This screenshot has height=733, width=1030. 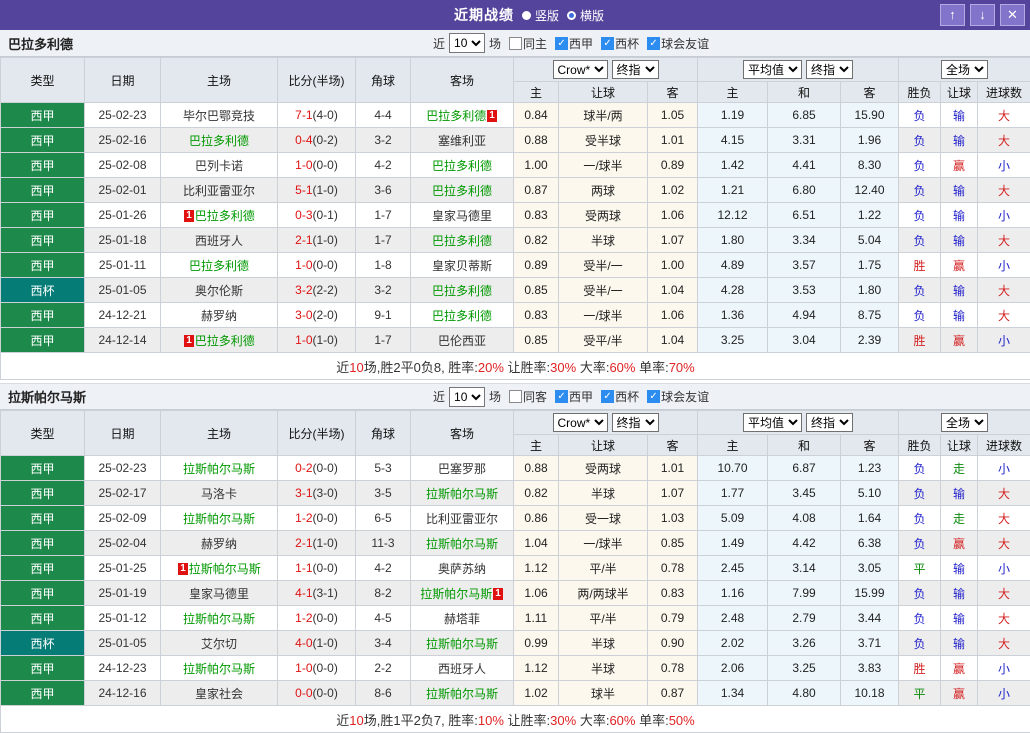 What do you see at coordinates (804, 165) in the screenshot?
I see `avg-draw-cell: 4.41` at bounding box center [804, 165].